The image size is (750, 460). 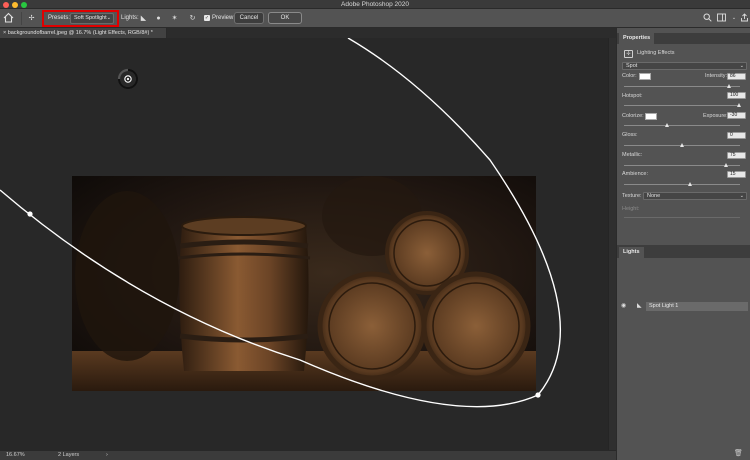 I want to click on hotspot-slider, so click(x=682, y=105).